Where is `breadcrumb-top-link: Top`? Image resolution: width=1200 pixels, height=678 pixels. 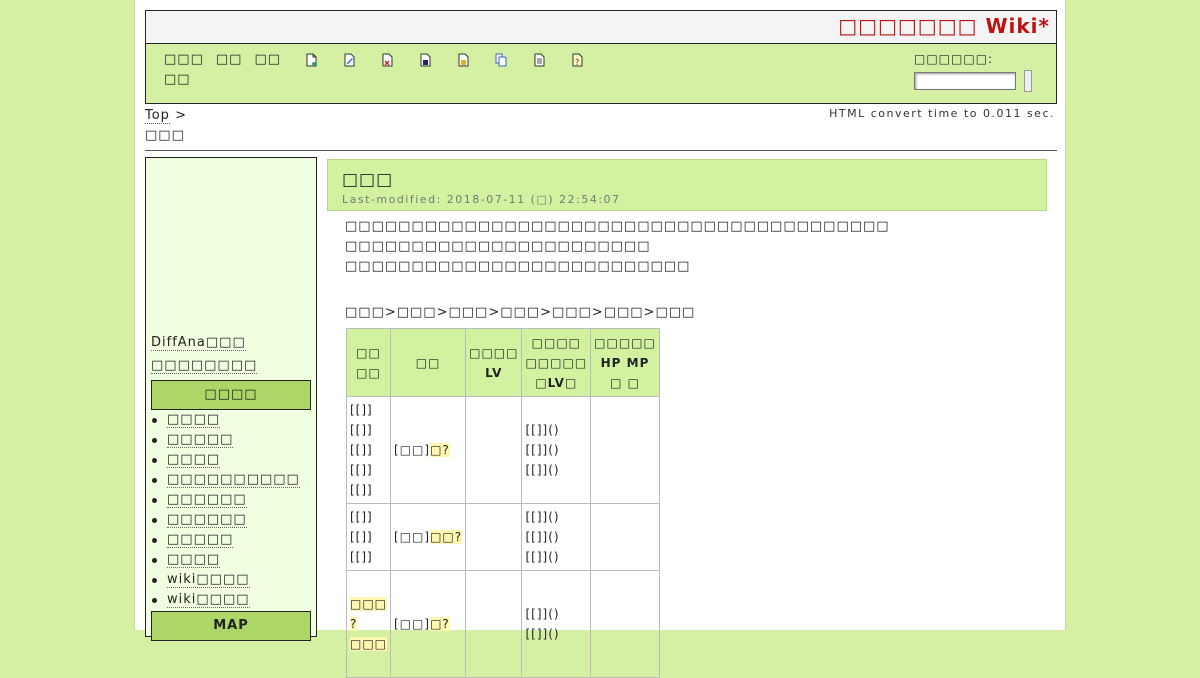
breadcrumb-top-link: Top is located at coordinates (157, 116).